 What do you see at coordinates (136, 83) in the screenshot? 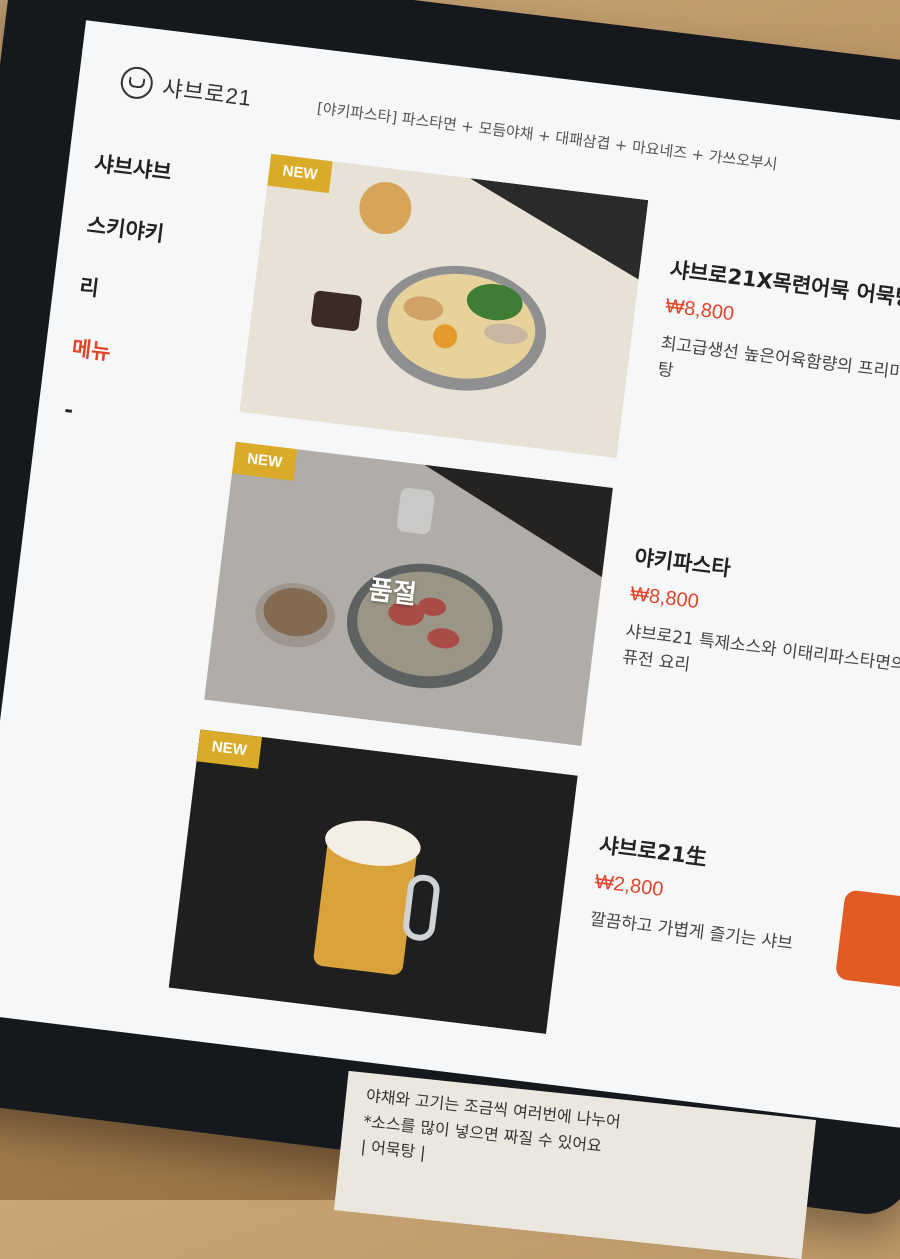
I see `logo-icon` at bounding box center [136, 83].